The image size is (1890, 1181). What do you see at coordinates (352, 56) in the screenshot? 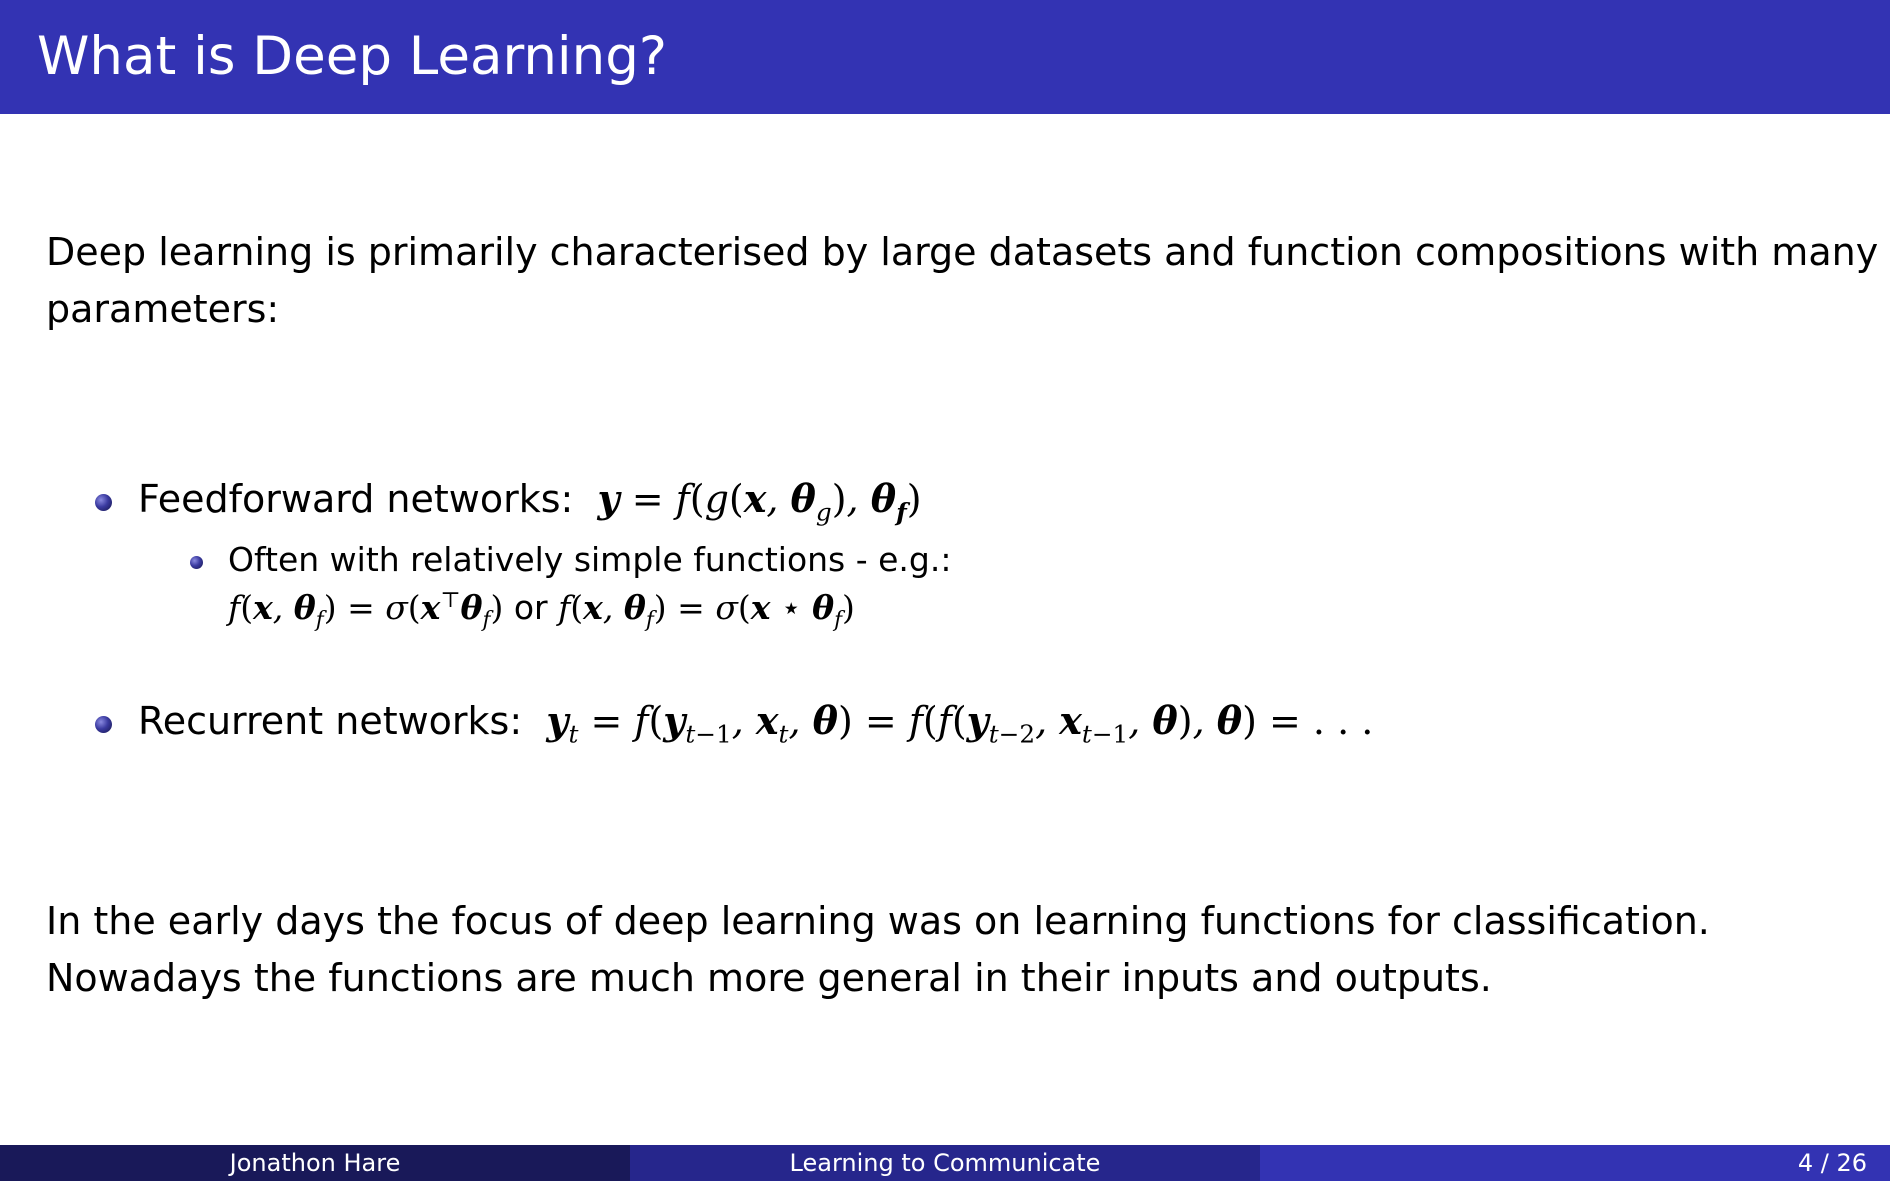
I see `slide-title: What is Deep Learning?` at bounding box center [352, 56].